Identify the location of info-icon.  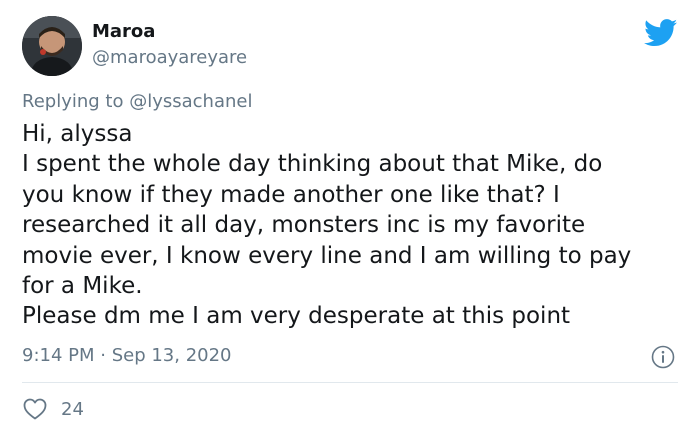
(663, 357).